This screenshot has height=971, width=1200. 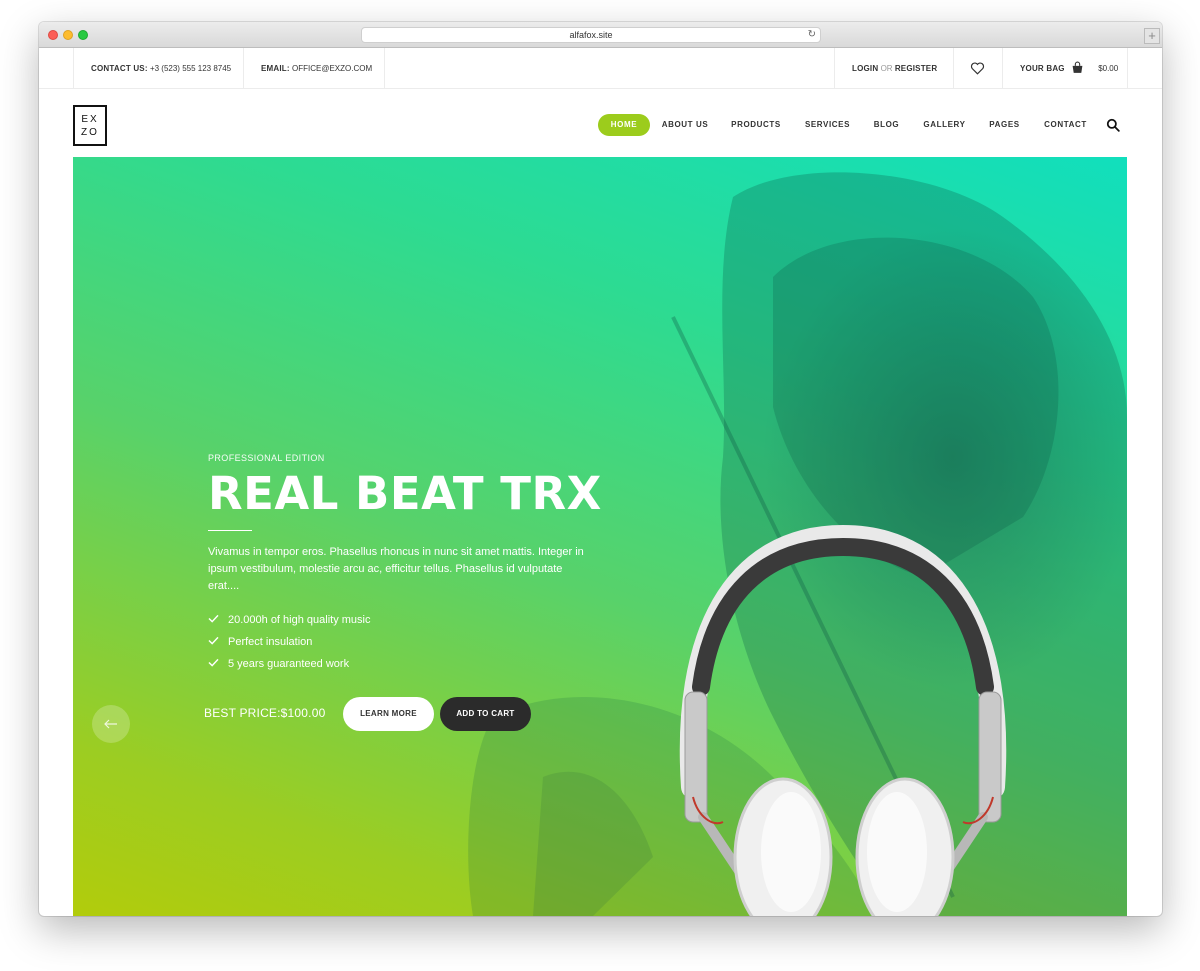 What do you see at coordinates (1077, 67) in the screenshot?
I see `shopping-bag-icon` at bounding box center [1077, 67].